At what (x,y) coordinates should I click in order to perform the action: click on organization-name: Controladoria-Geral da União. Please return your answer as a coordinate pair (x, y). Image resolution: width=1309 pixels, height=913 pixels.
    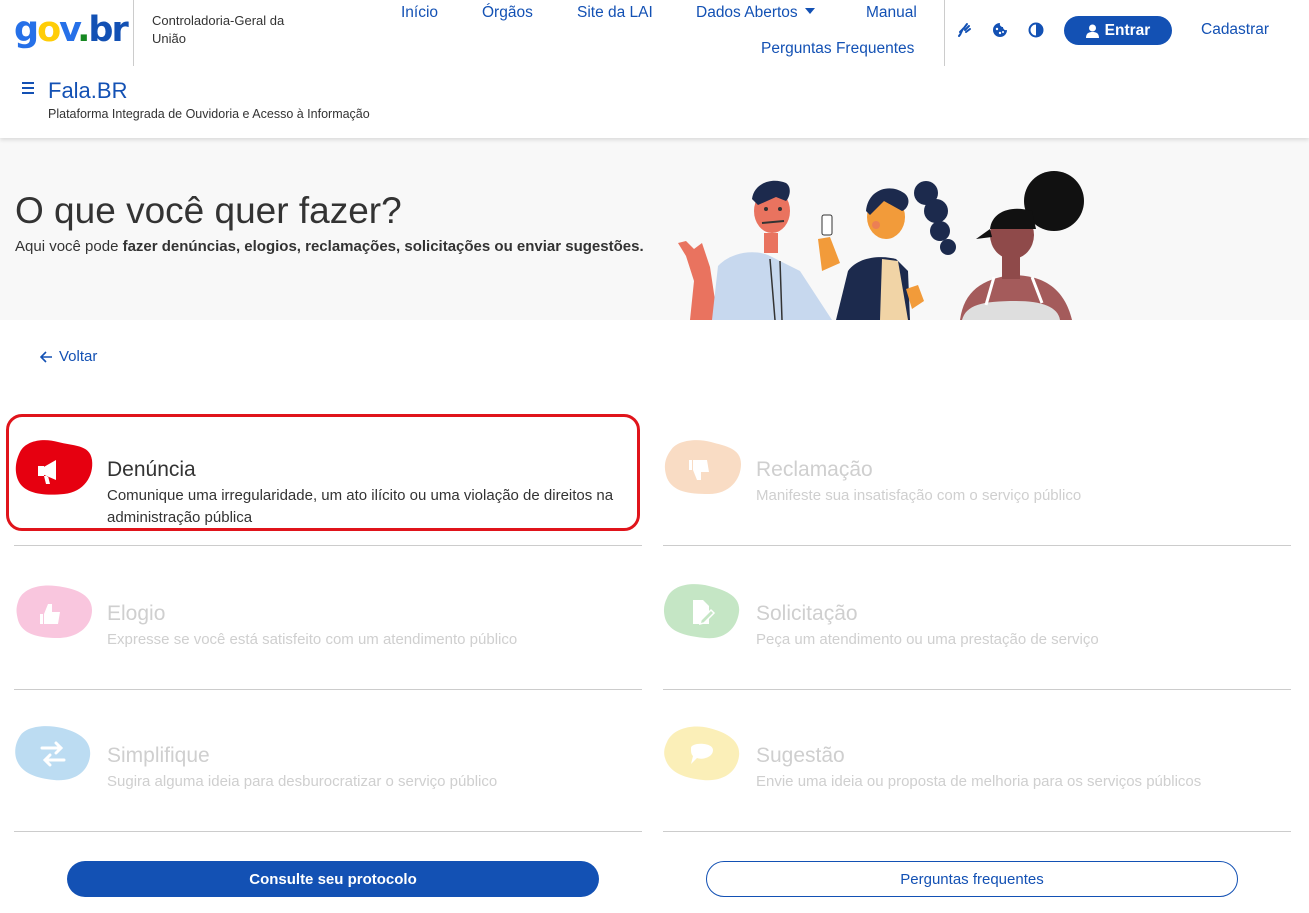
    Looking at the image, I should click on (218, 29).